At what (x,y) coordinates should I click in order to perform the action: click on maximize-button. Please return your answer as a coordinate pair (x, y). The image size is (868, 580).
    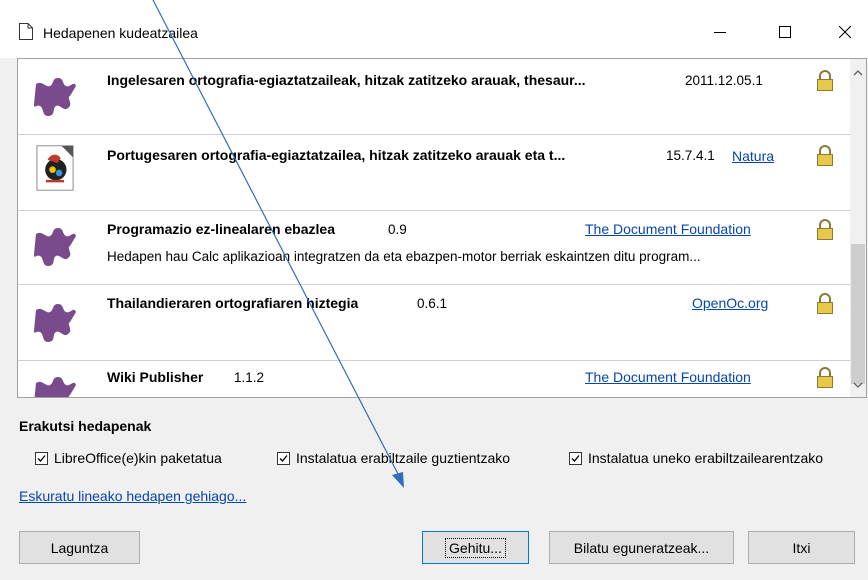
    Looking at the image, I should click on (785, 32).